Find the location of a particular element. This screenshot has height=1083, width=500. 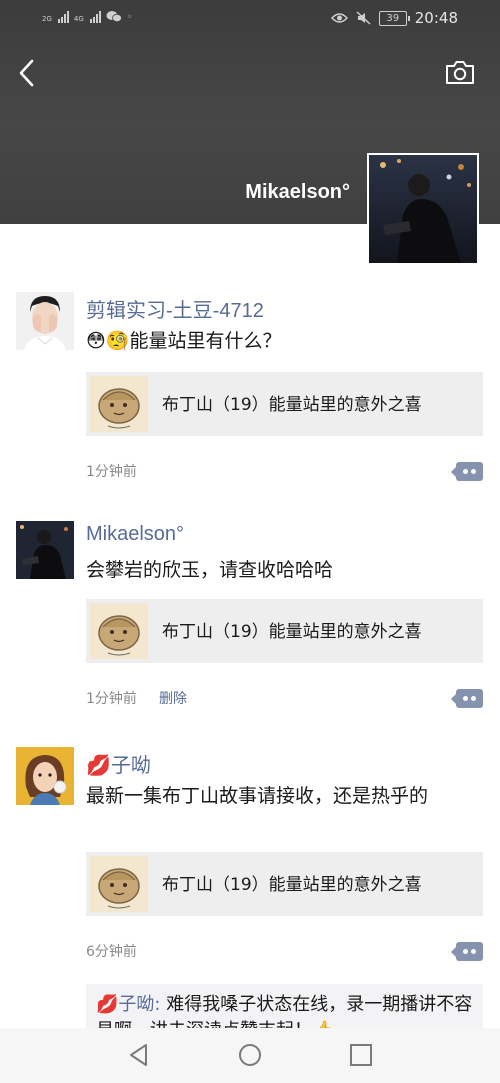

navigation-bar is located at coordinates (250, 1055).